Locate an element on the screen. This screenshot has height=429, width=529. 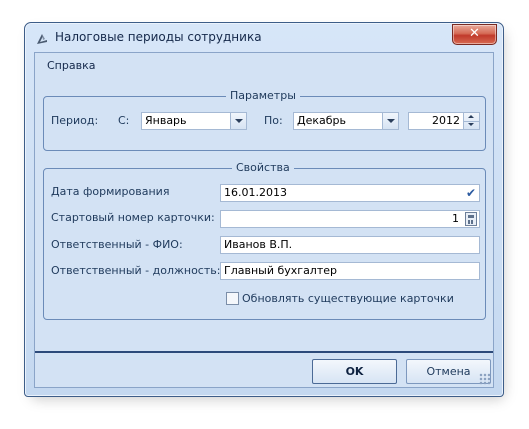
menu-help: Справка is located at coordinates (71, 65).